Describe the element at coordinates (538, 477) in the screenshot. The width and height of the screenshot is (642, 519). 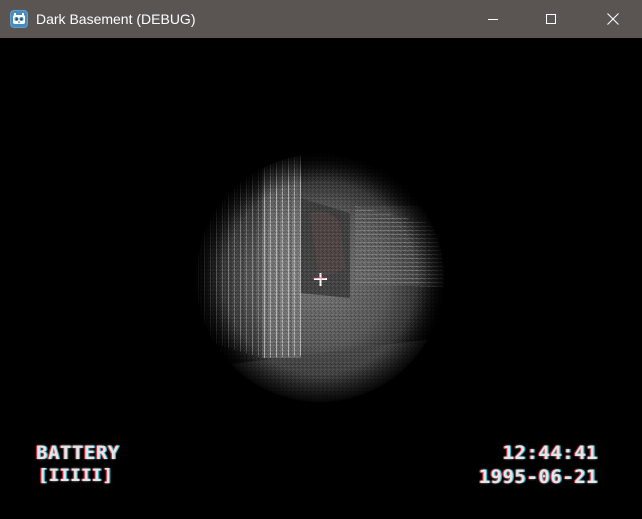
I see `timestamp-date: 1995-06-21` at that location.